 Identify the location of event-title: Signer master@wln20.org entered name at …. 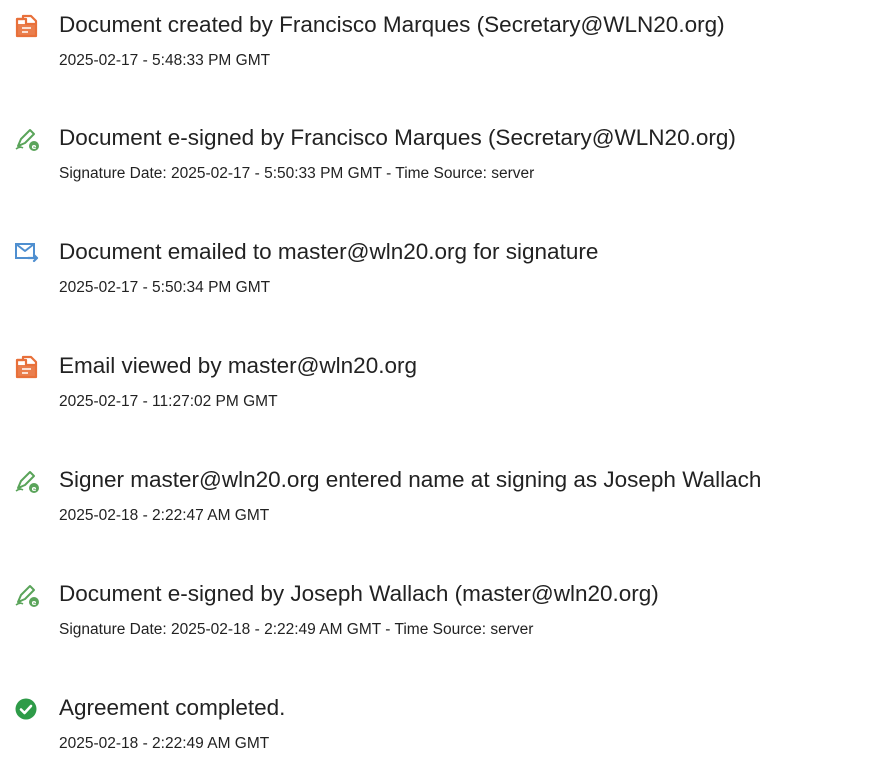
(410, 479).